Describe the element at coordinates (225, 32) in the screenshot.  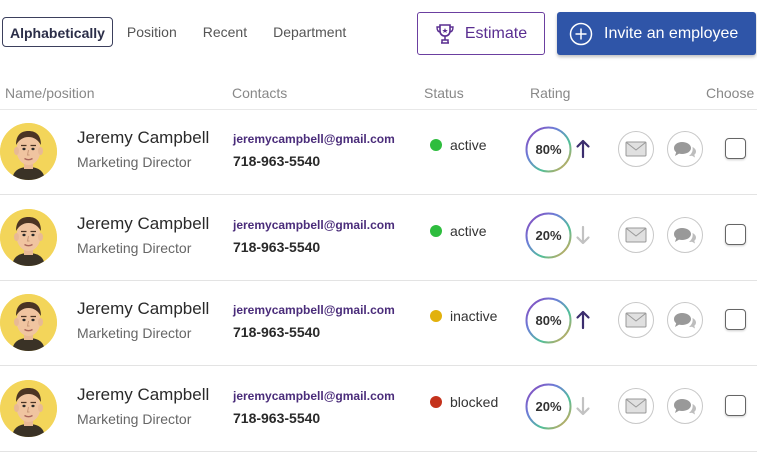
I see `sort-tab-recent: Recent` at that location.